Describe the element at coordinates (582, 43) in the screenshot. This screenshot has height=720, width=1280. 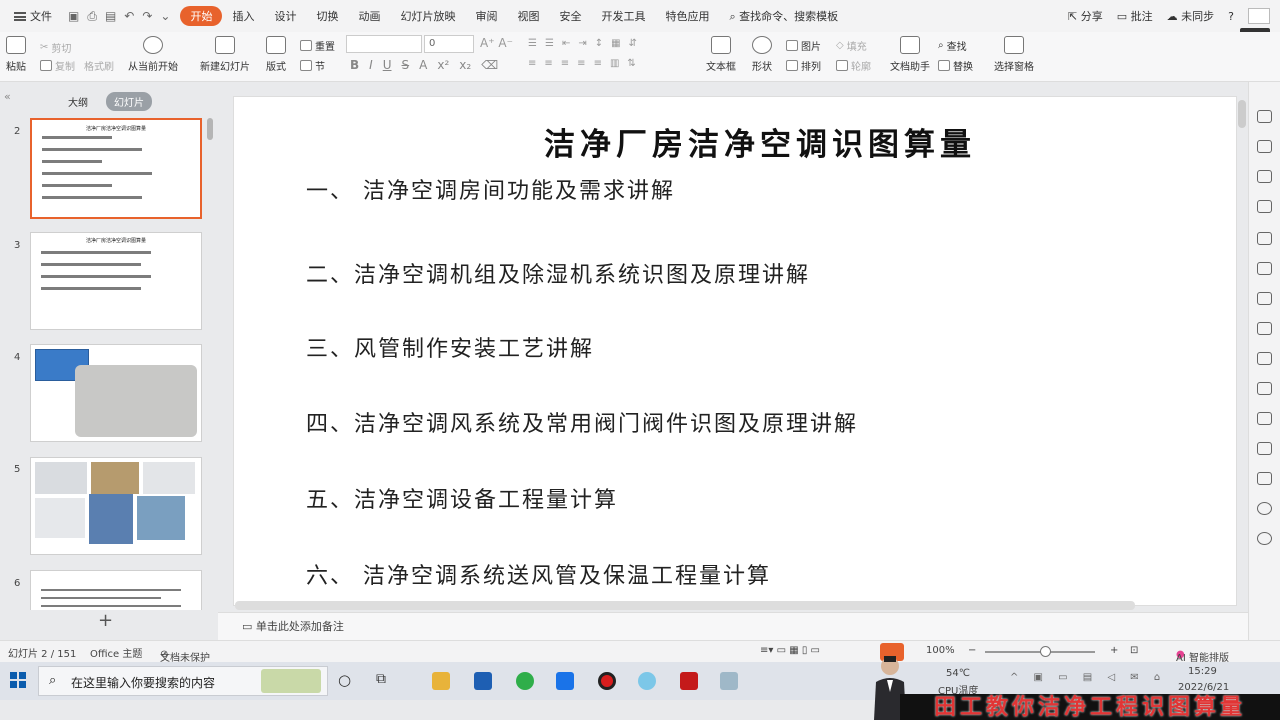
I see `paragraph-buttons: ☰ ☰ ⇤ ⇥ ↕ ▦ ⇵` at that location.